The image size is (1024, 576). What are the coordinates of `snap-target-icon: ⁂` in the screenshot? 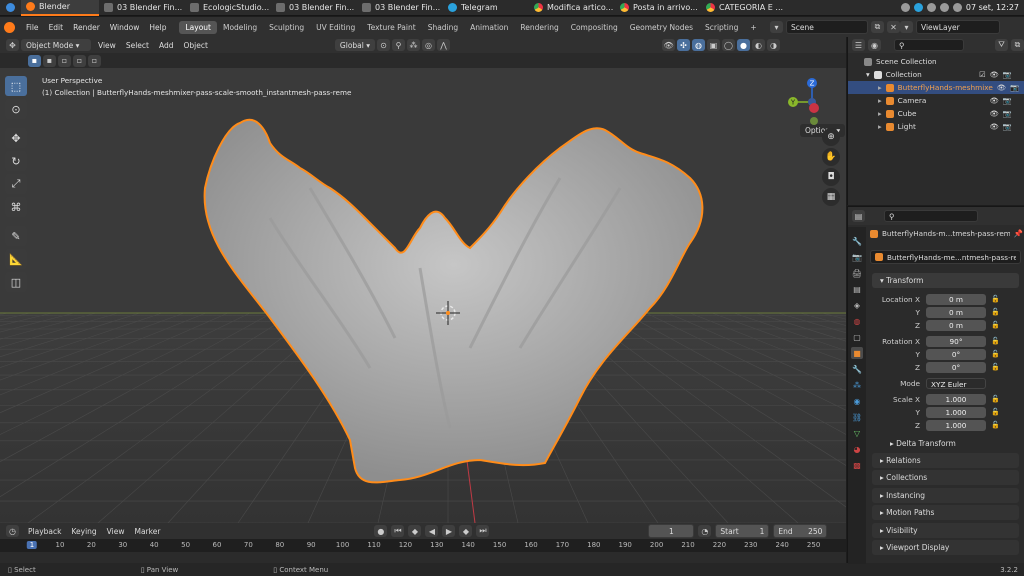 It's located at (414, 45).